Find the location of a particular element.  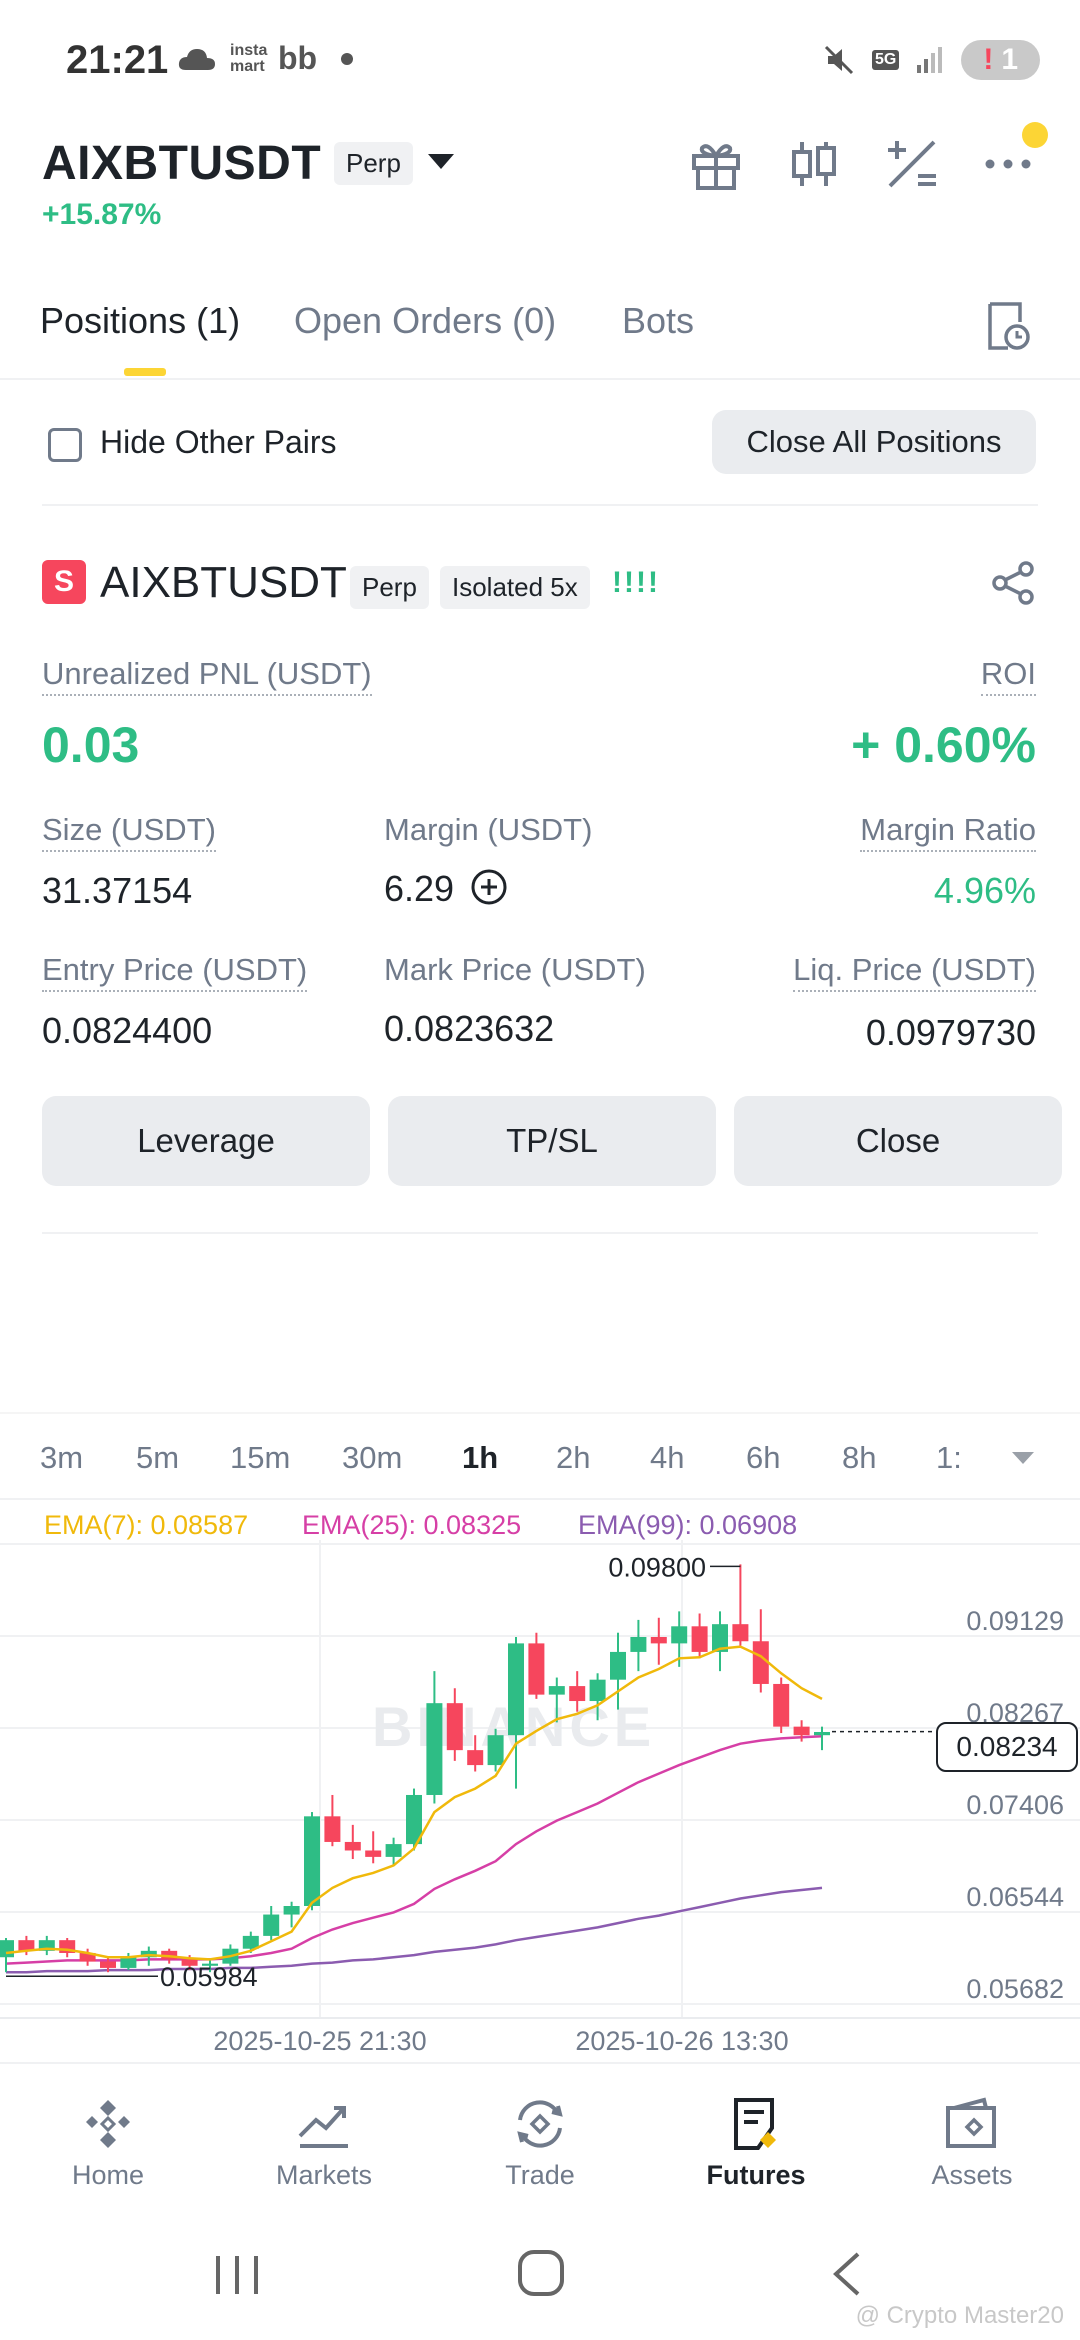

size-label: Size (USDT) is located at coordinates (129, 832).